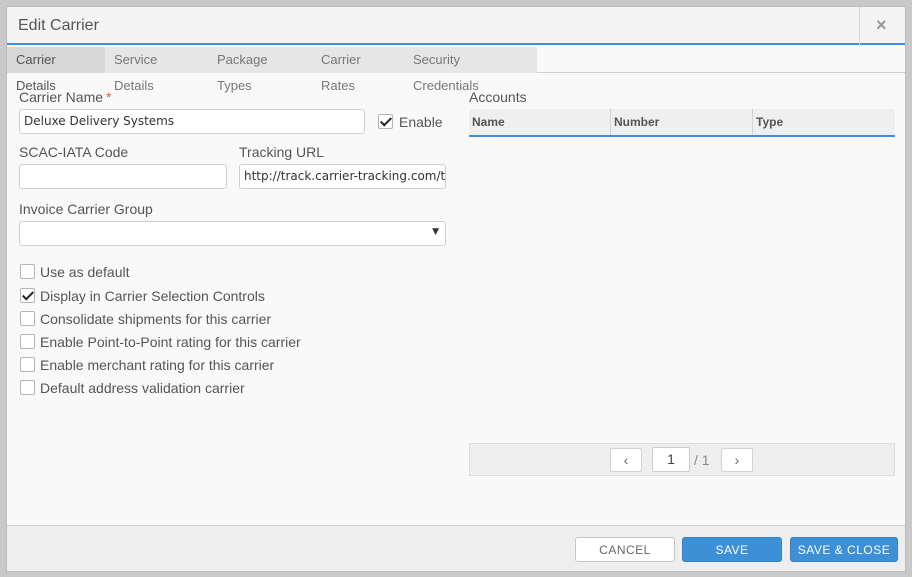 This screenshot has height=577, width=912. What do you see at coordinates (123, 176) in the screenshot?
I see `scac-input` at bounding box center [123, 176].